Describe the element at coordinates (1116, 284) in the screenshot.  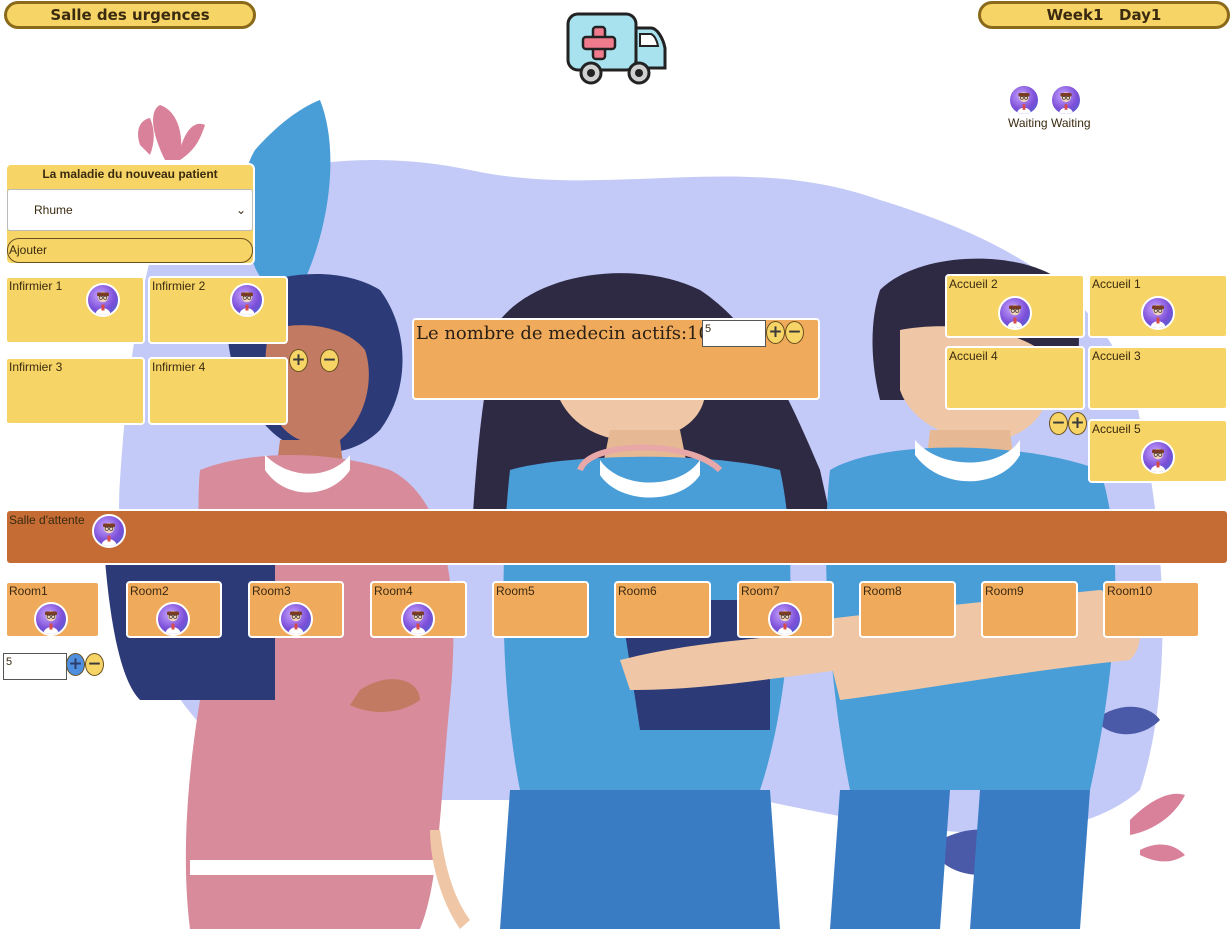
I see `reception-desk-label: Accueil 1` at that location.